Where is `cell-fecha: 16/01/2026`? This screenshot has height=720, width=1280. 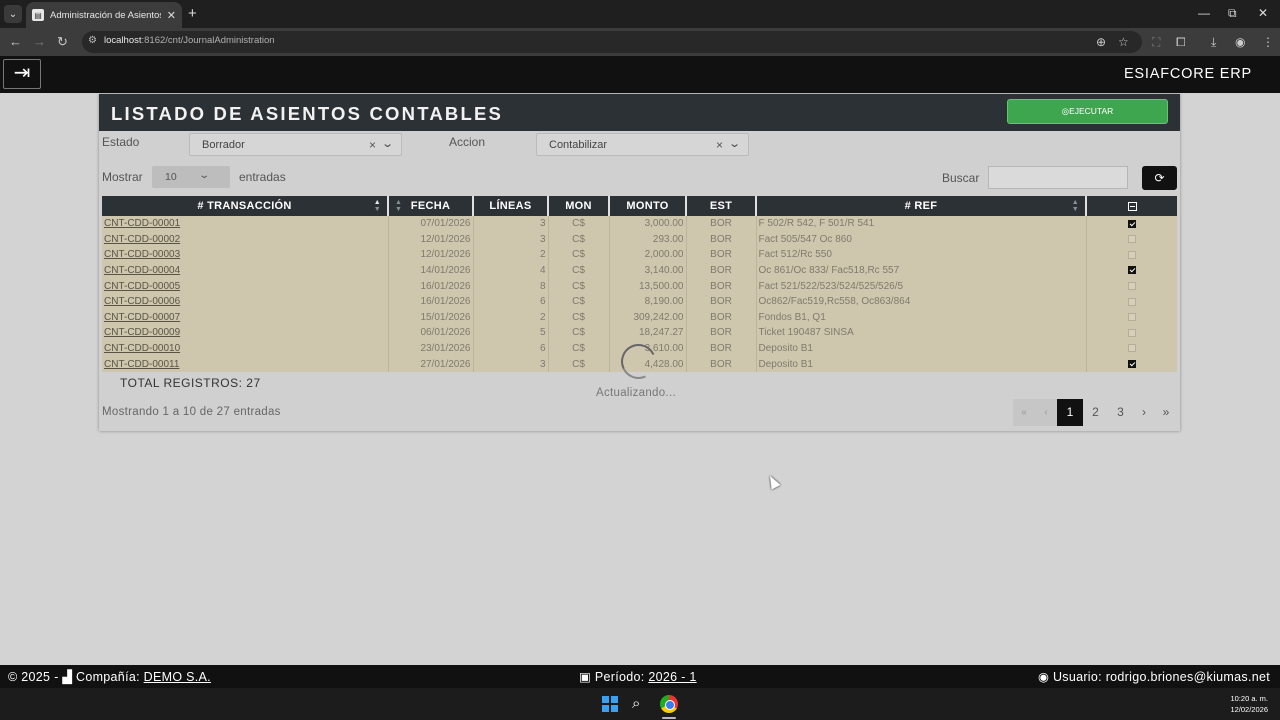 cell-fecha: 16/01/2026 is located at coordinates (445, 302).